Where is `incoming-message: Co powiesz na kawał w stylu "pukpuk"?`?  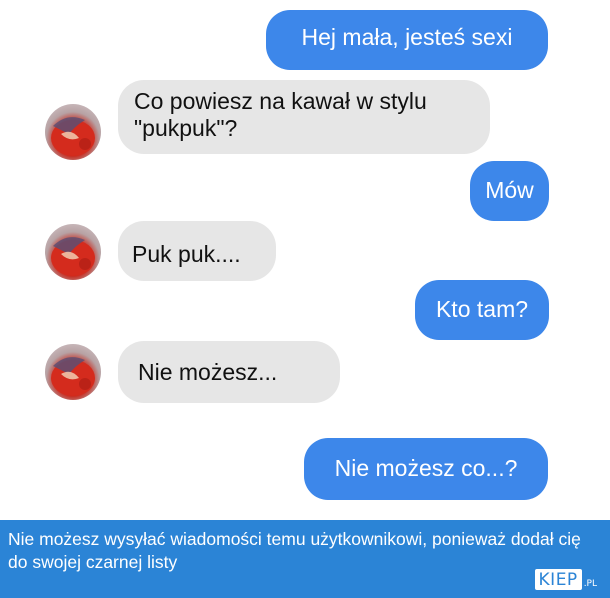 incoming-message: Co powiesz na kawał w stylu "pukpuk"? is located at coordinates (304, 117).